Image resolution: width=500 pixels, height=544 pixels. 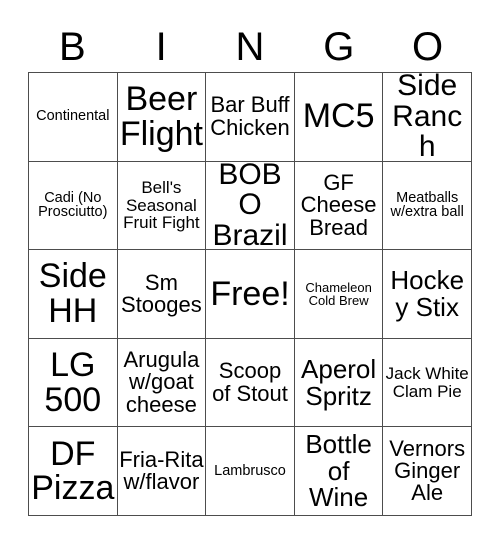 I want to click on bingo-cell-label: Arugula w/goat cheese, so click(x=161, y=381).